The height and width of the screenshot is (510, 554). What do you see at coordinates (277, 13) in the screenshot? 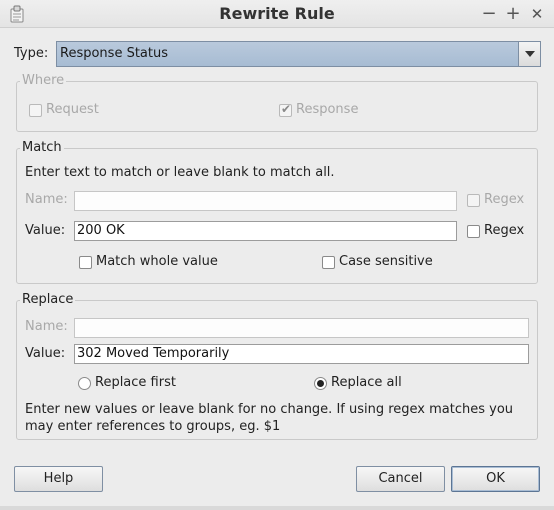
I see `window-title: Rewrite Rule` at bounding box center [277, 13].